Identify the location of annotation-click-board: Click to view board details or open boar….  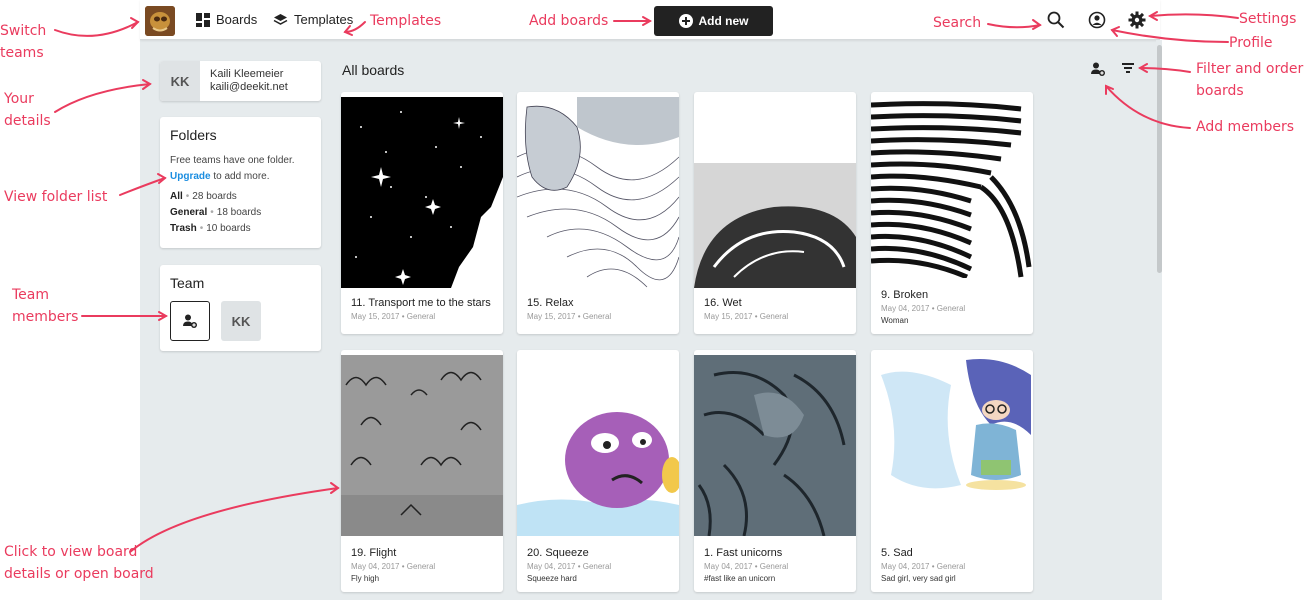
(79, 563).